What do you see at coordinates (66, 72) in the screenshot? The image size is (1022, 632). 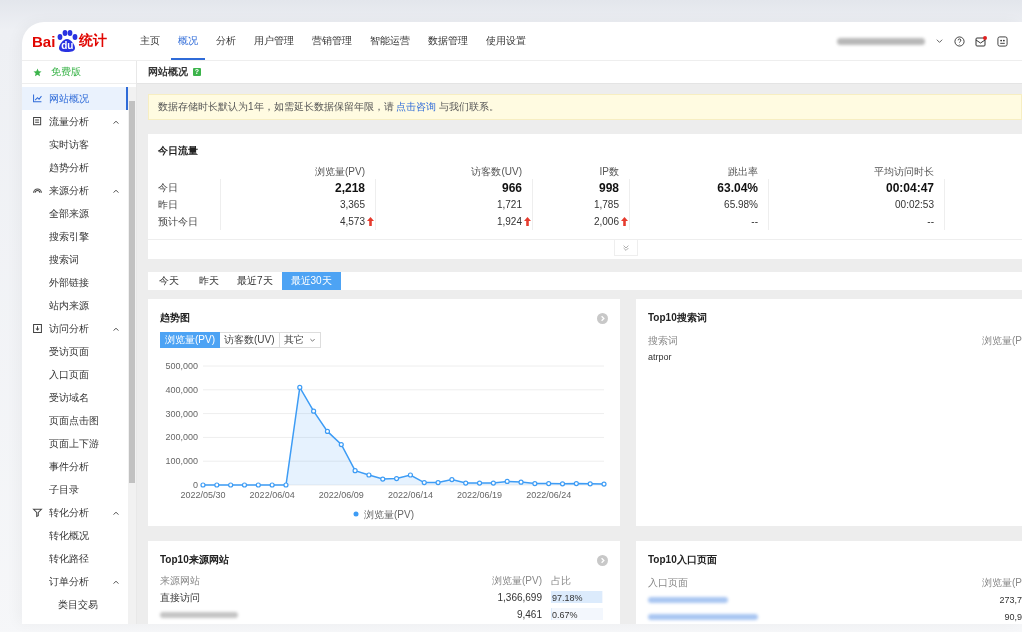 I see `edition-label: 免费版` at bounding box center [66, 72].